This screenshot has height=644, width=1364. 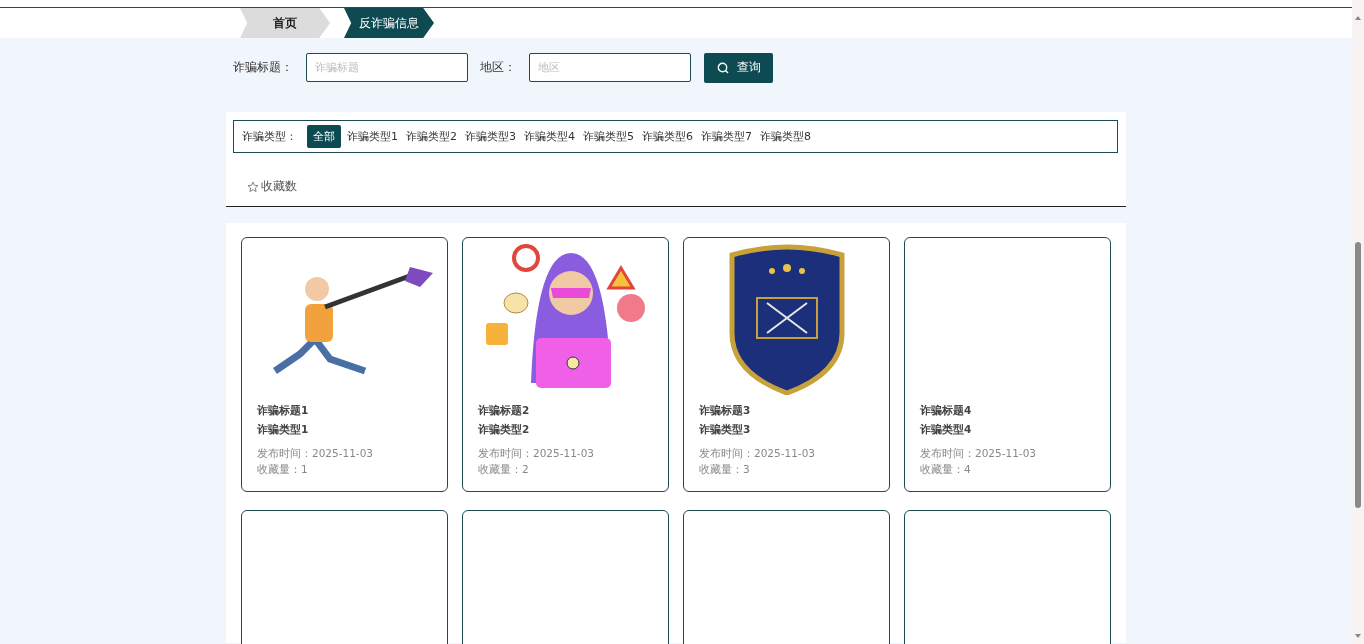 I want to click on card-title: 诈骗标题1, so click(x=283, y=411).